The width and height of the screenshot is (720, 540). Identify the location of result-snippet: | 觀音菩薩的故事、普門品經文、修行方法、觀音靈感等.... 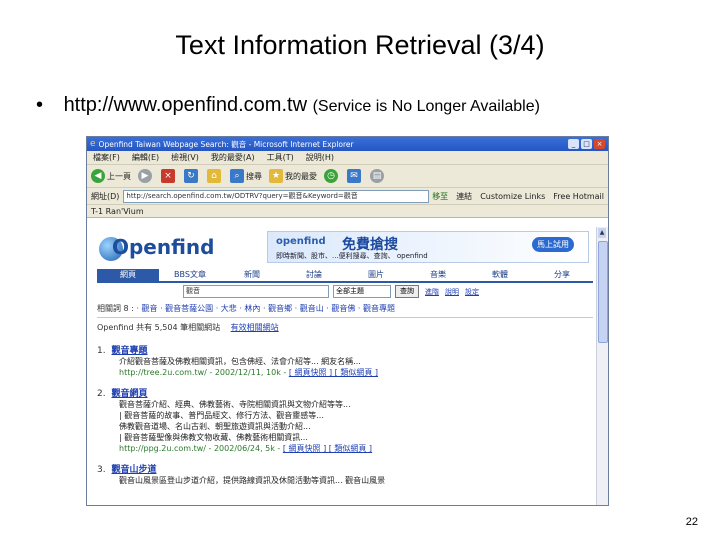
(221, 415).